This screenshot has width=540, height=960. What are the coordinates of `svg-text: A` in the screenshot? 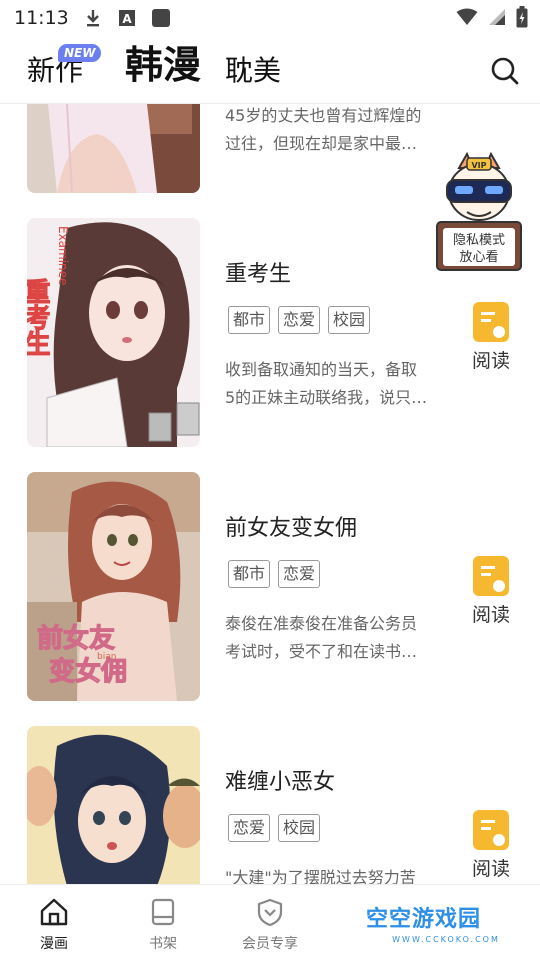 It's located at (127, 19).